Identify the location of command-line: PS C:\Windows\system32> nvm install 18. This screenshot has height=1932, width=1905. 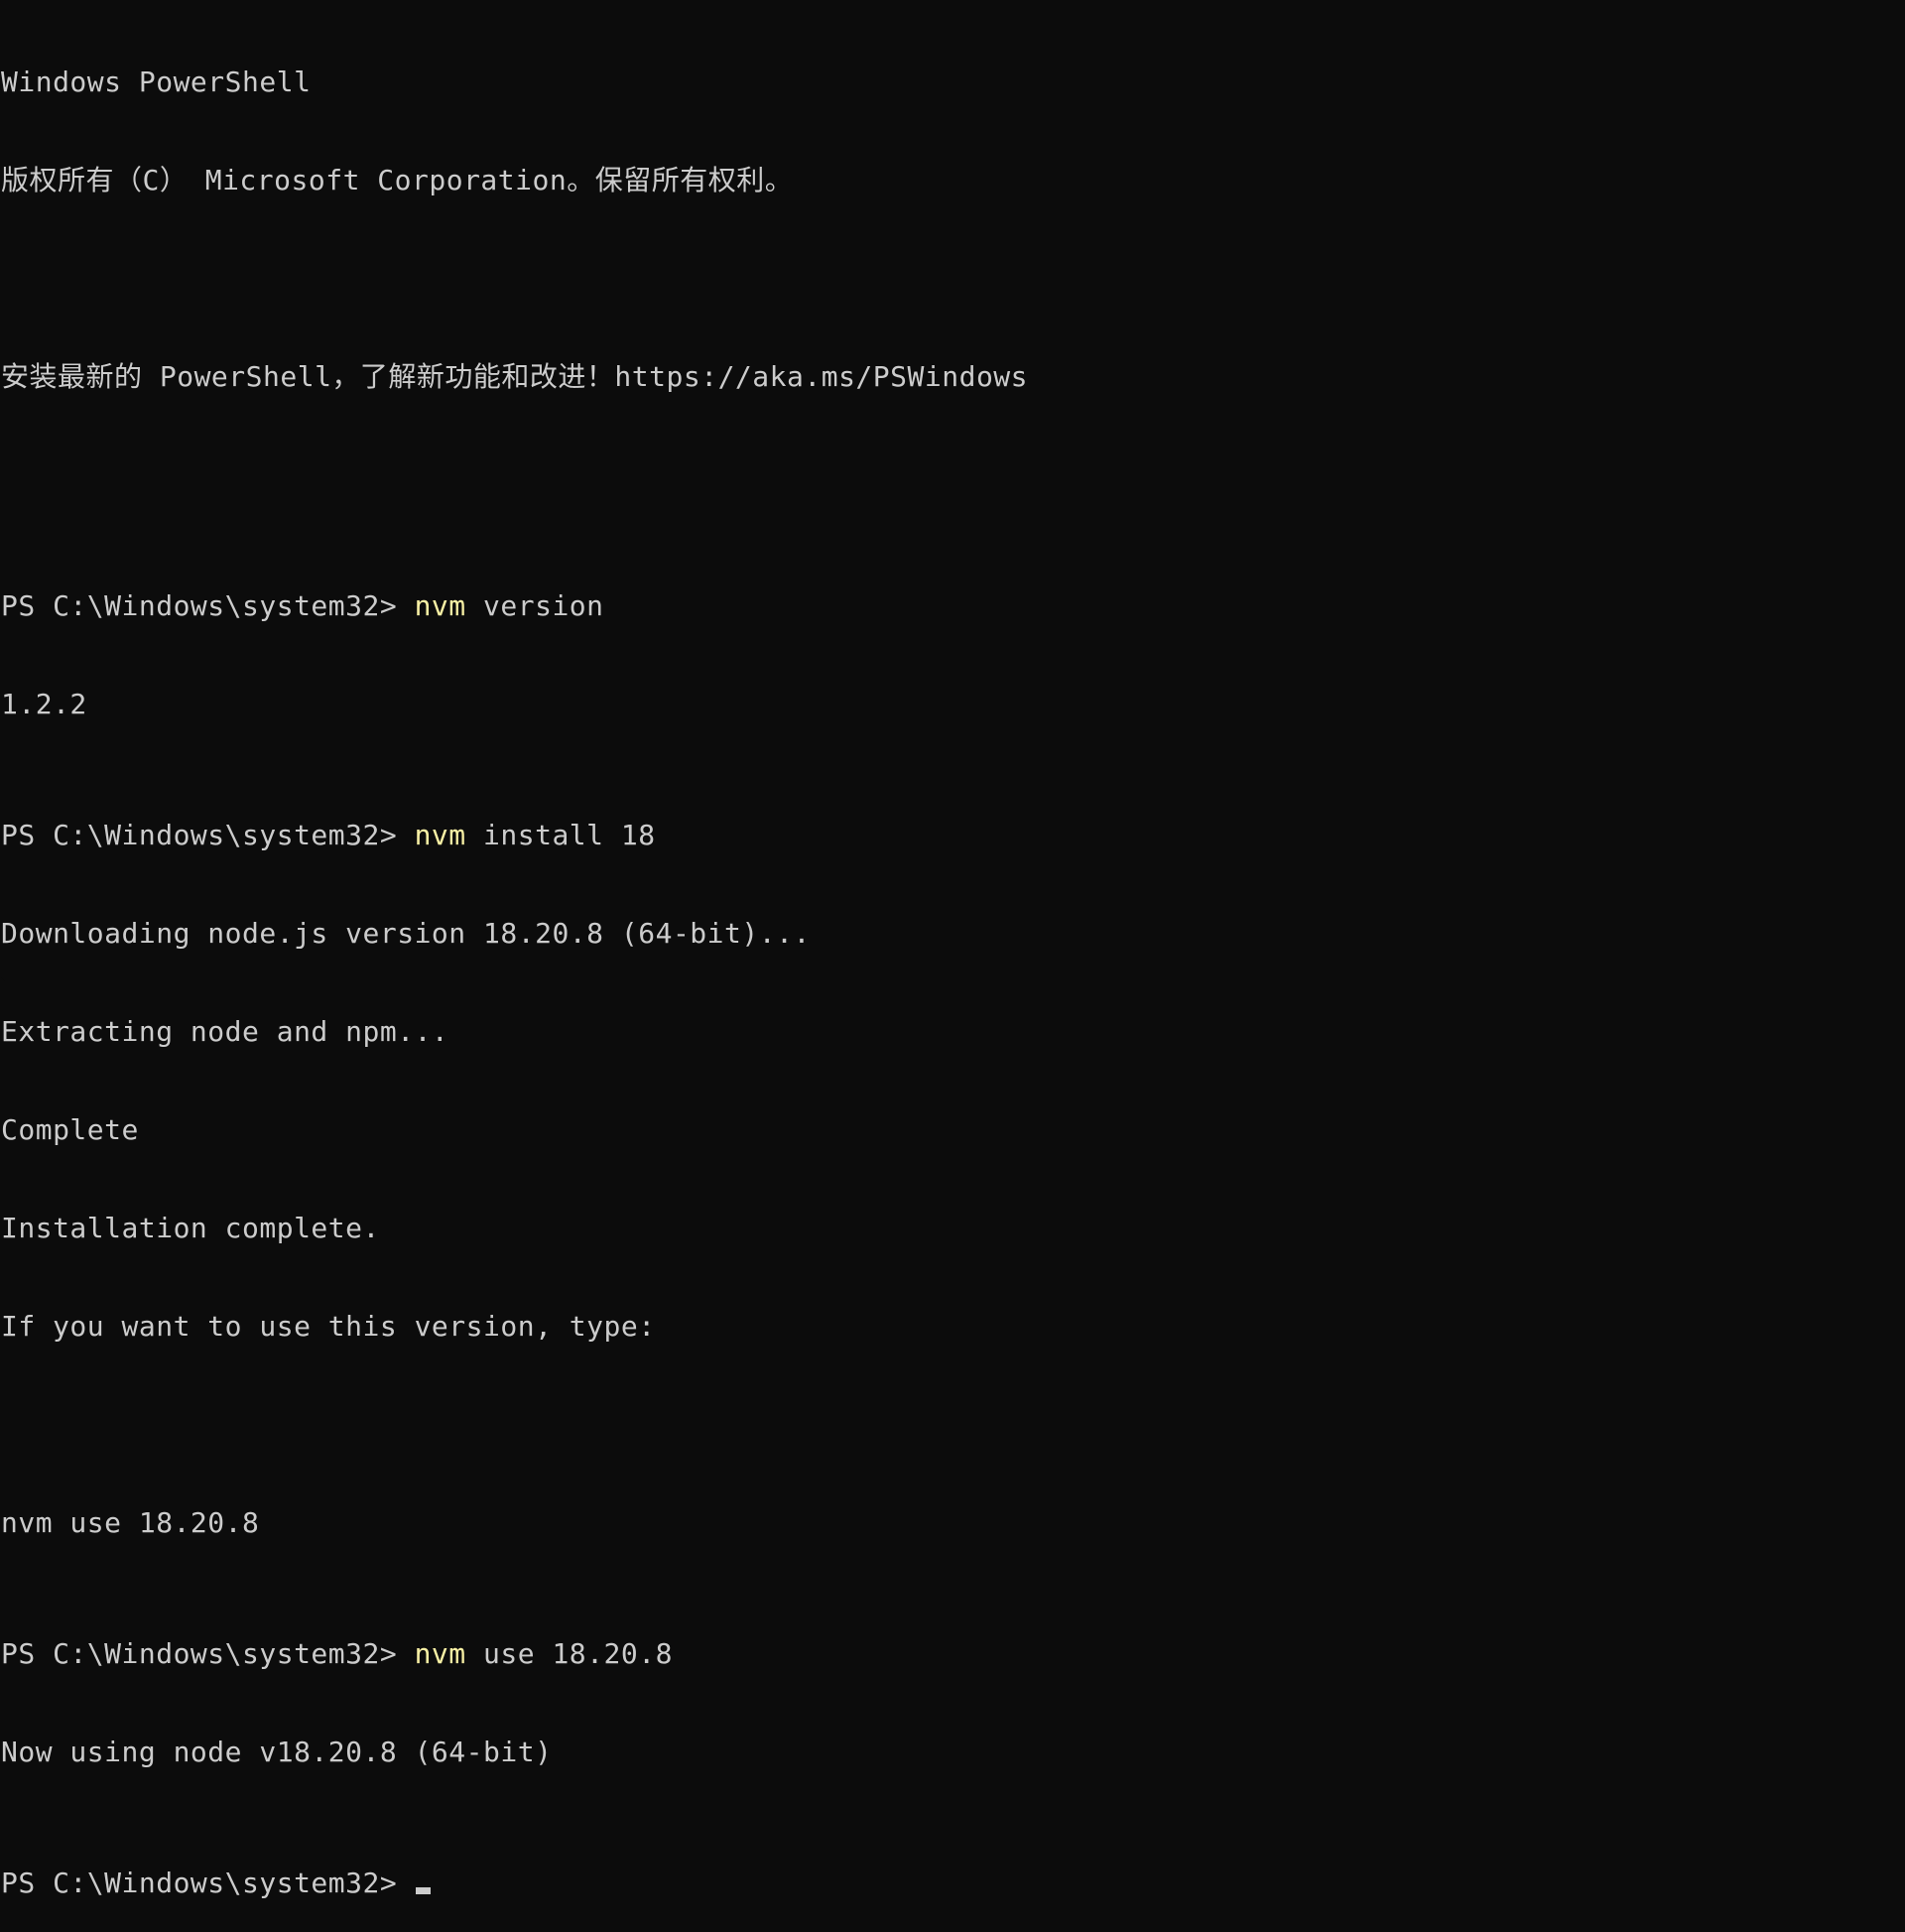
(953, 835).